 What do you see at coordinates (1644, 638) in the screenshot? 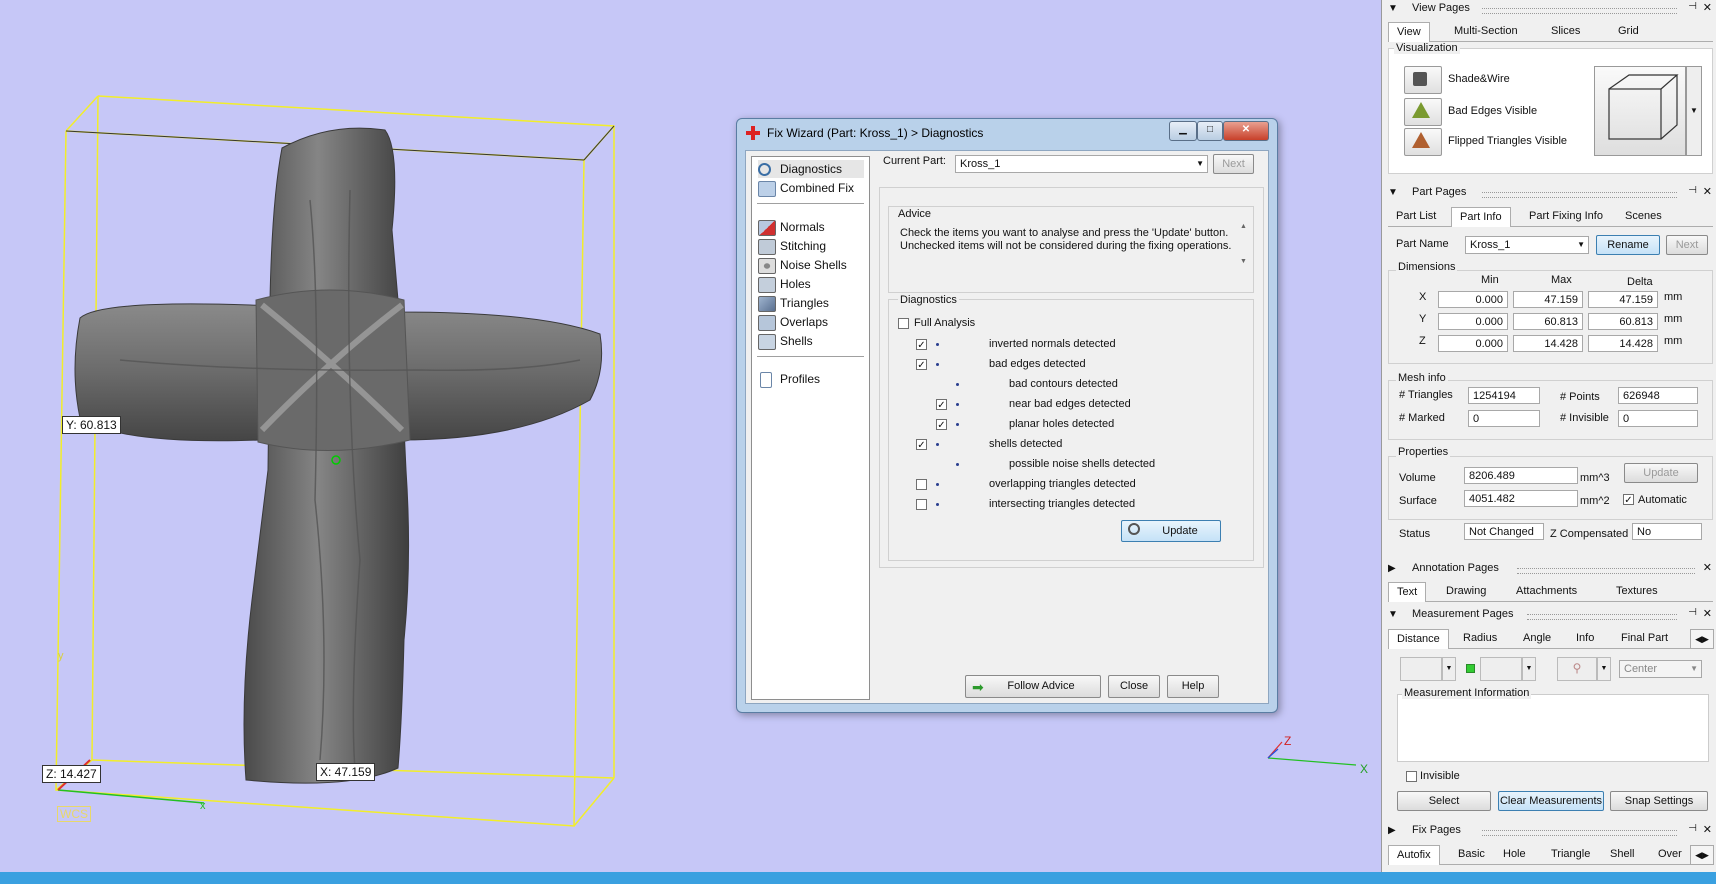
I see `tab-final-part: Final Part` at bounding box center [1644, 638].